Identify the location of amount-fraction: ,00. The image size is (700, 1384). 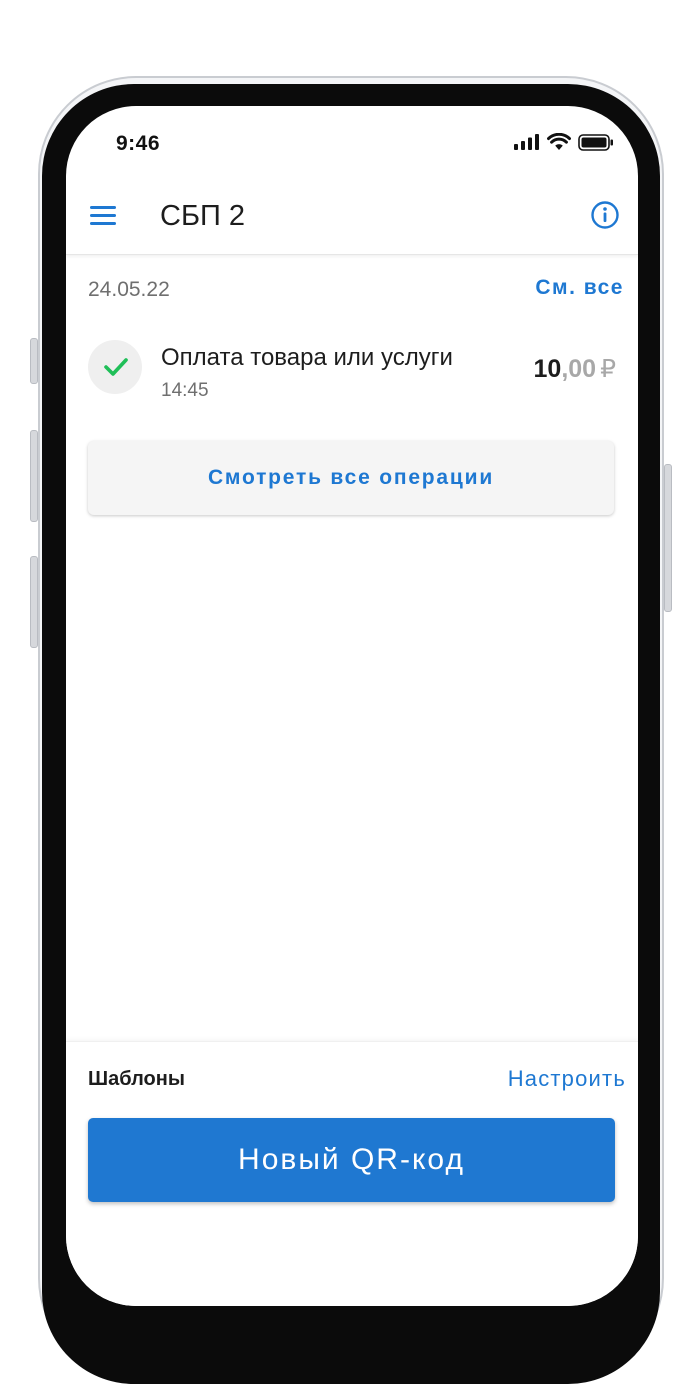
(579, 369).